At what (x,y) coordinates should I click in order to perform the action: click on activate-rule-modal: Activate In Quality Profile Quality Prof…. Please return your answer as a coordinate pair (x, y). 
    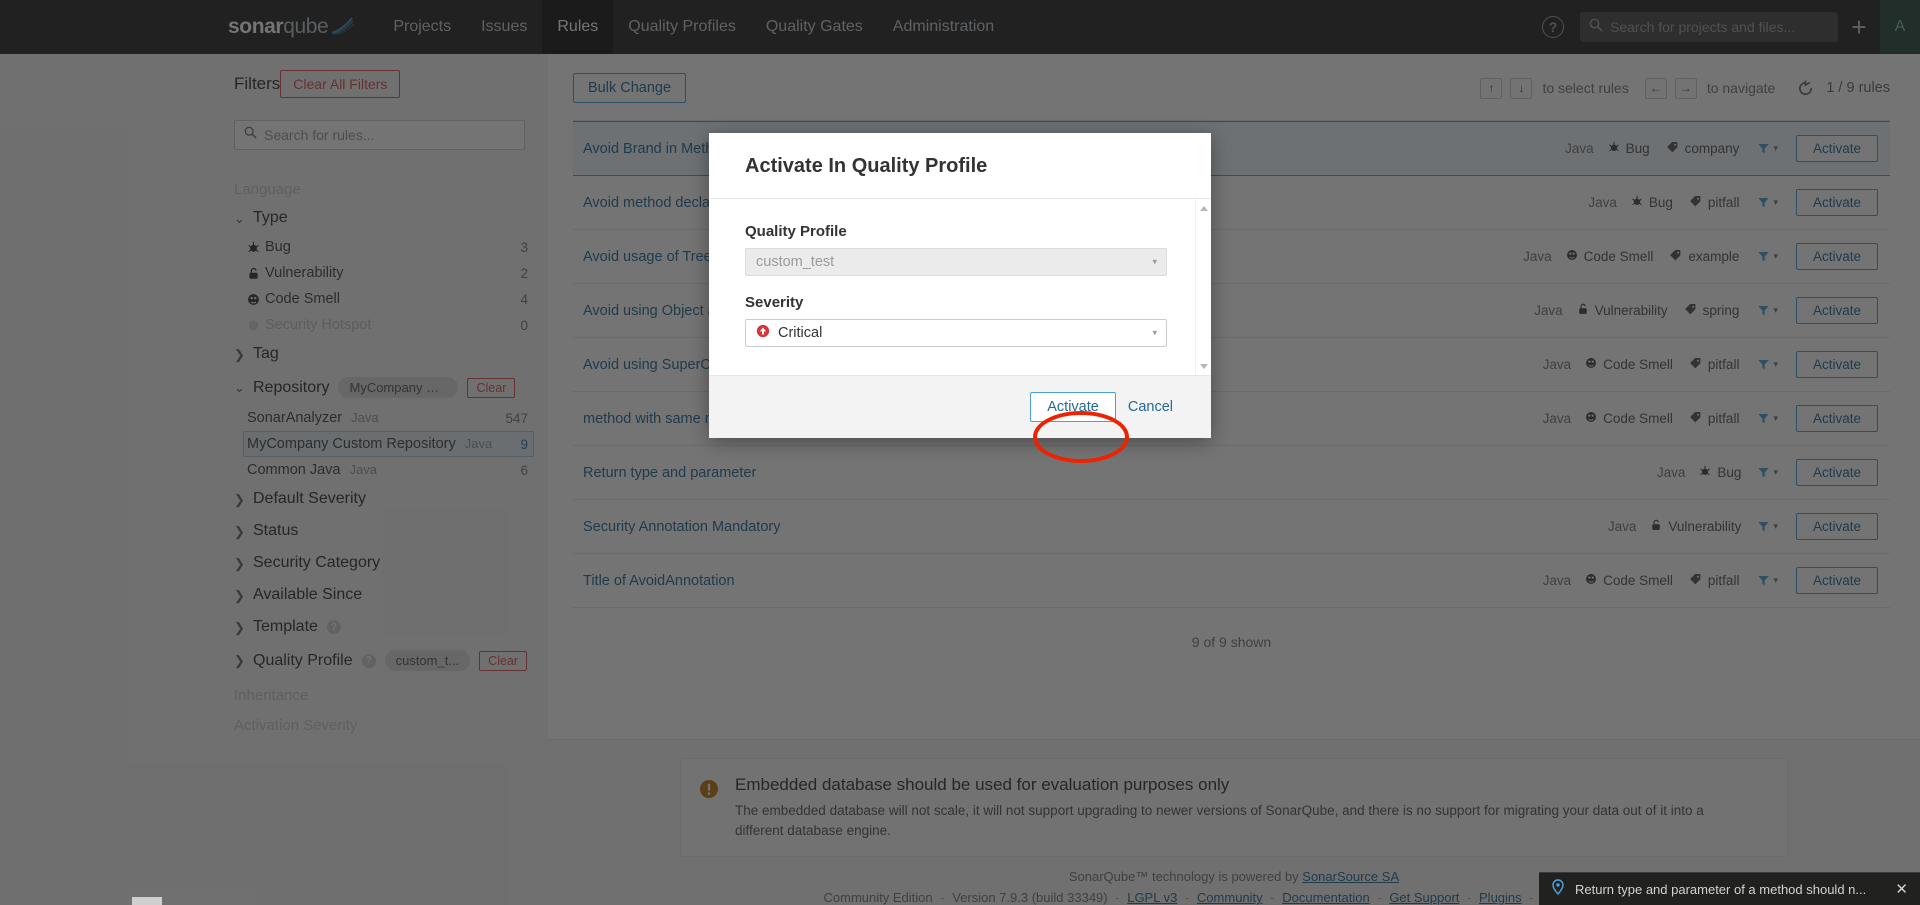
    Looking at the image, I should click on (960, 285).